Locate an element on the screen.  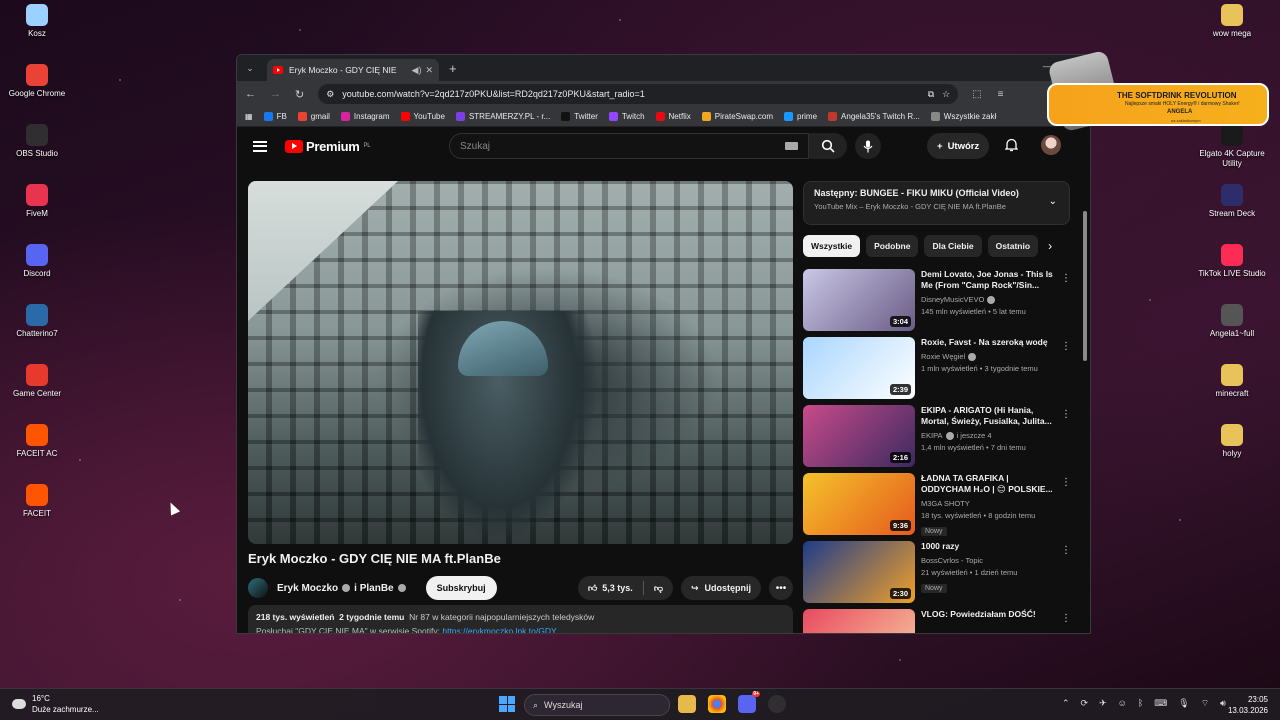
tab-search-icon: ⌄ is located at coordinates (250, 68).